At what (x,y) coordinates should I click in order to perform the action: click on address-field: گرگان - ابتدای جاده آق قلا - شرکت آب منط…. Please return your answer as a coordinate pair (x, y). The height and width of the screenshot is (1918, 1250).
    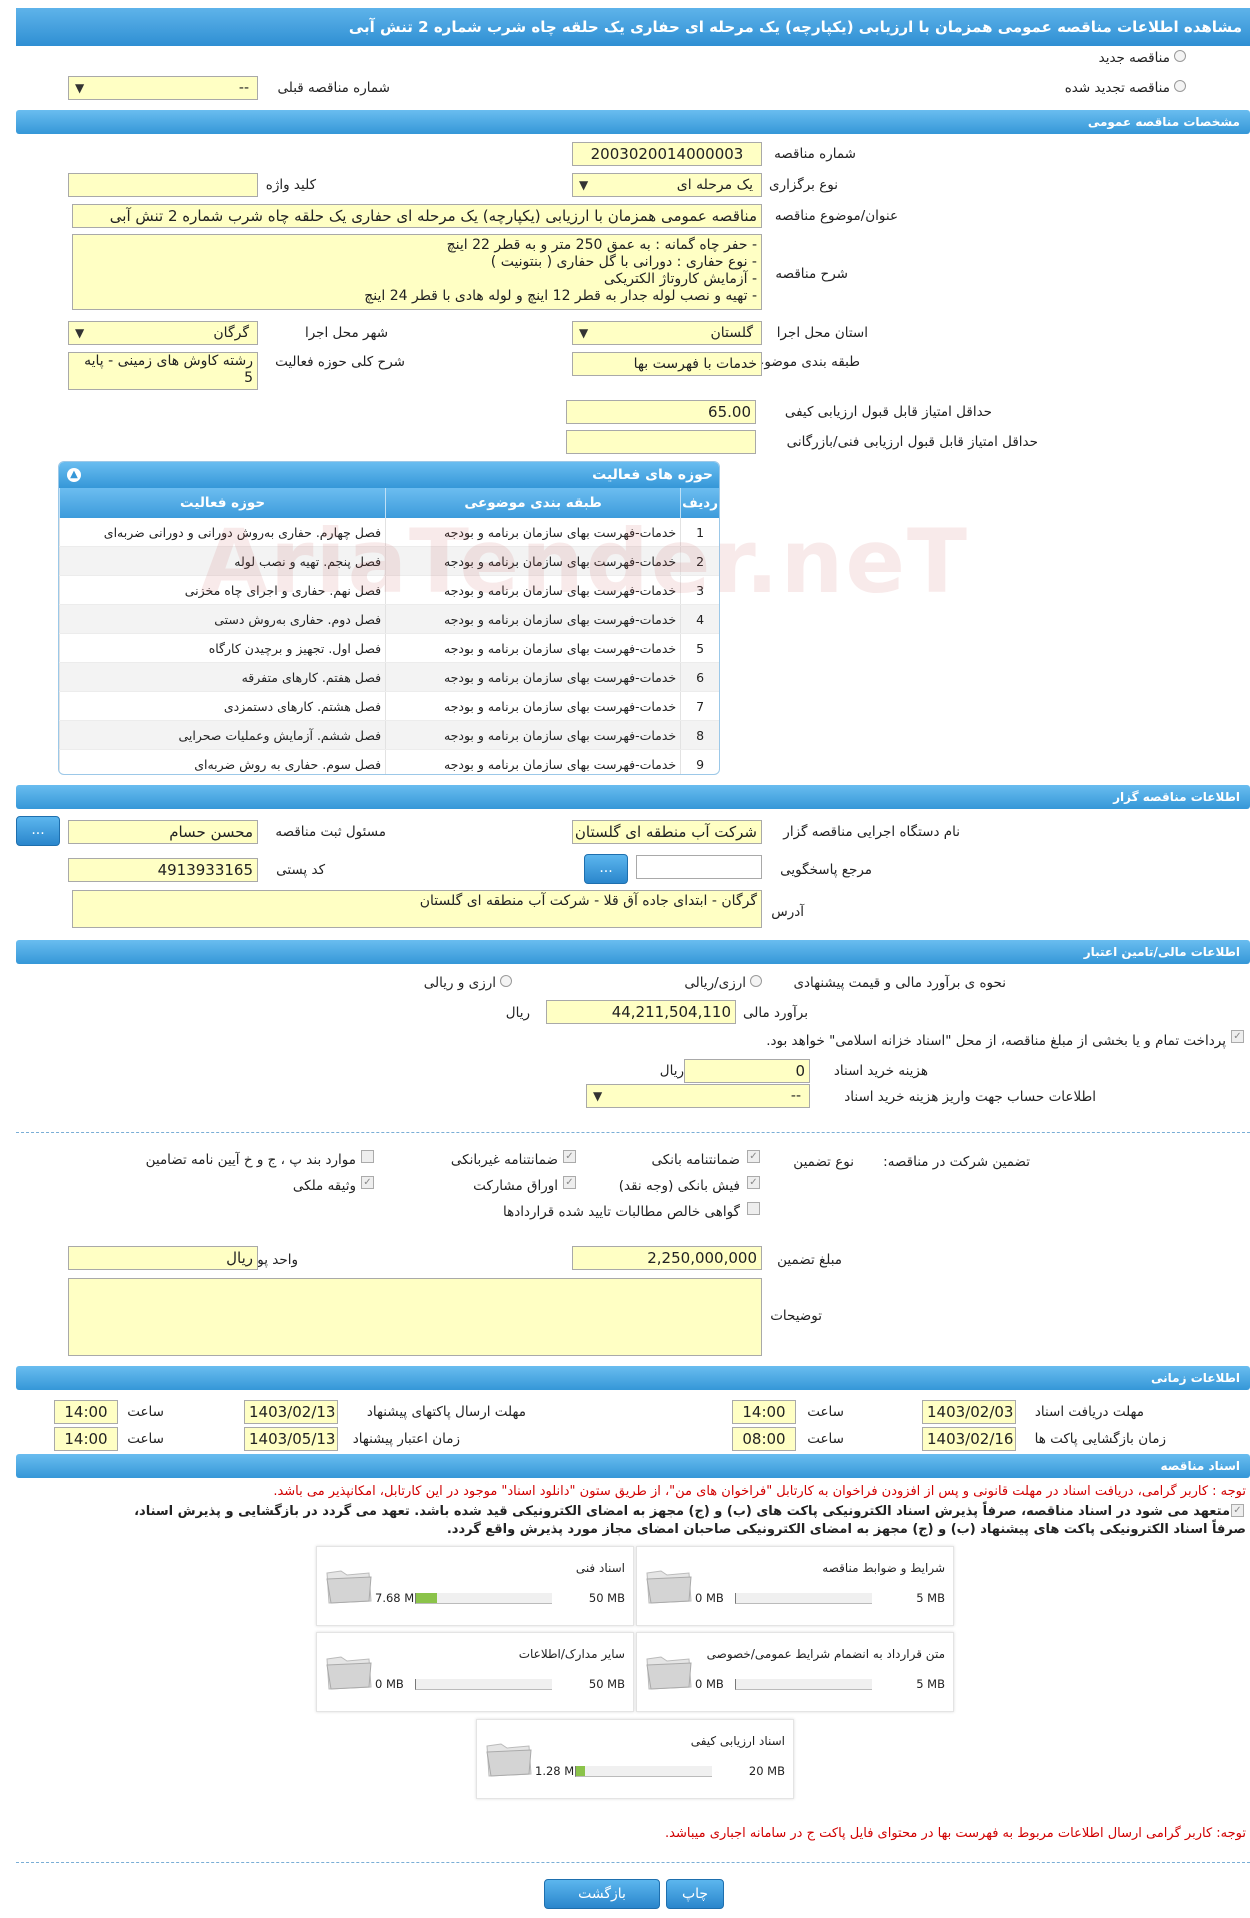
    Looking at the image, I should click on (417, 909).